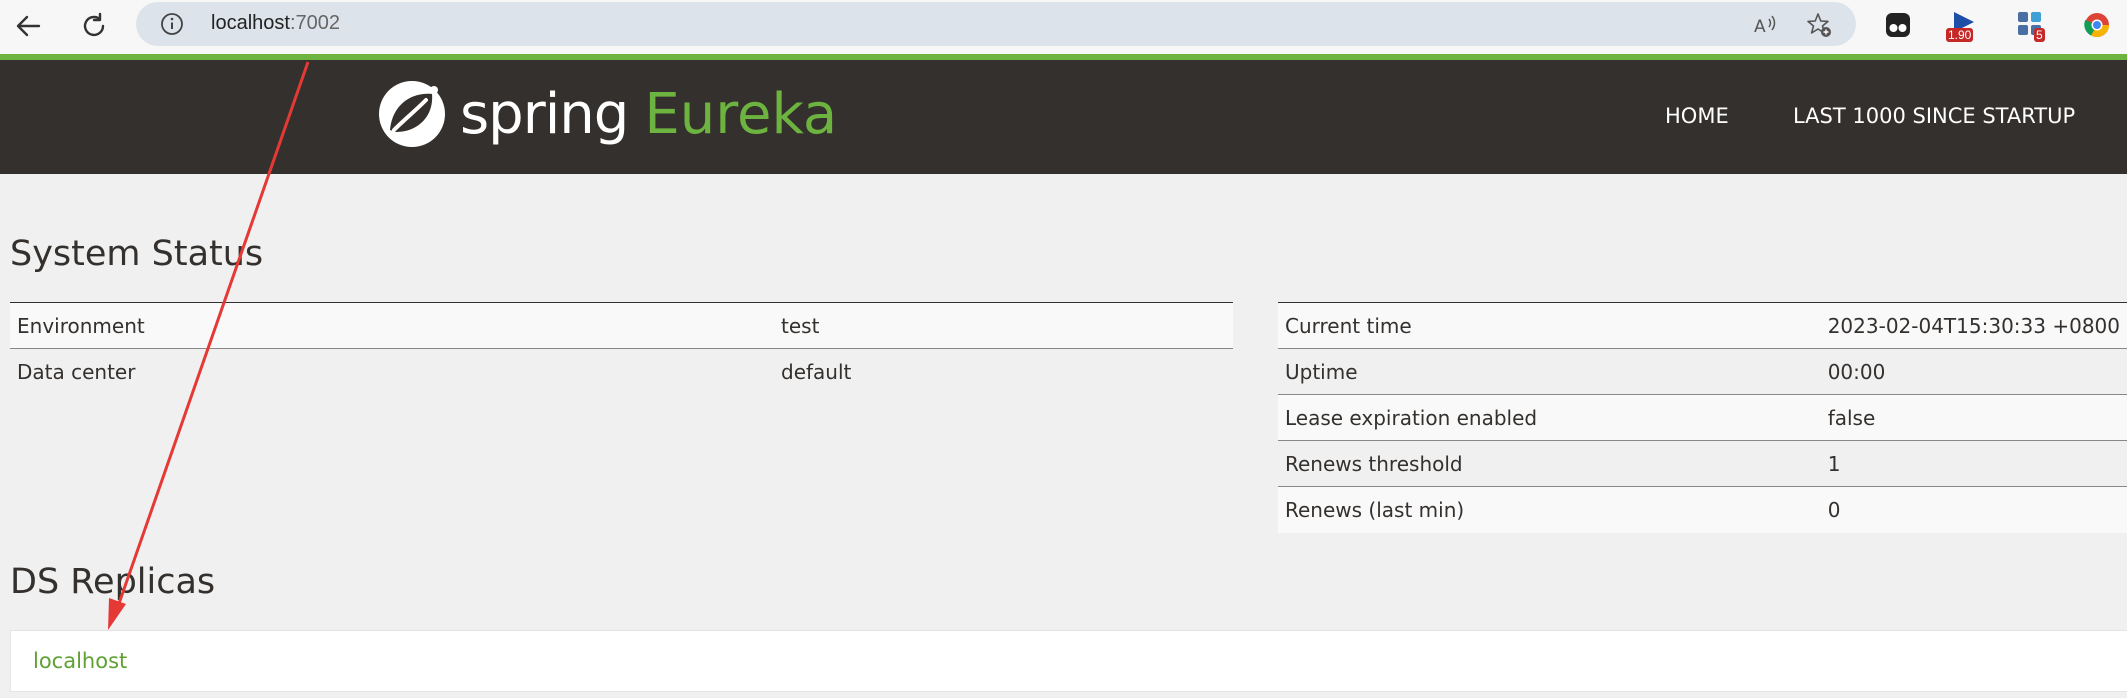 The image size is (2127, 698). What do you see at coordinates (172, 24) in the screenshot?
I see `info-icon` at bounding box center [172, 24].